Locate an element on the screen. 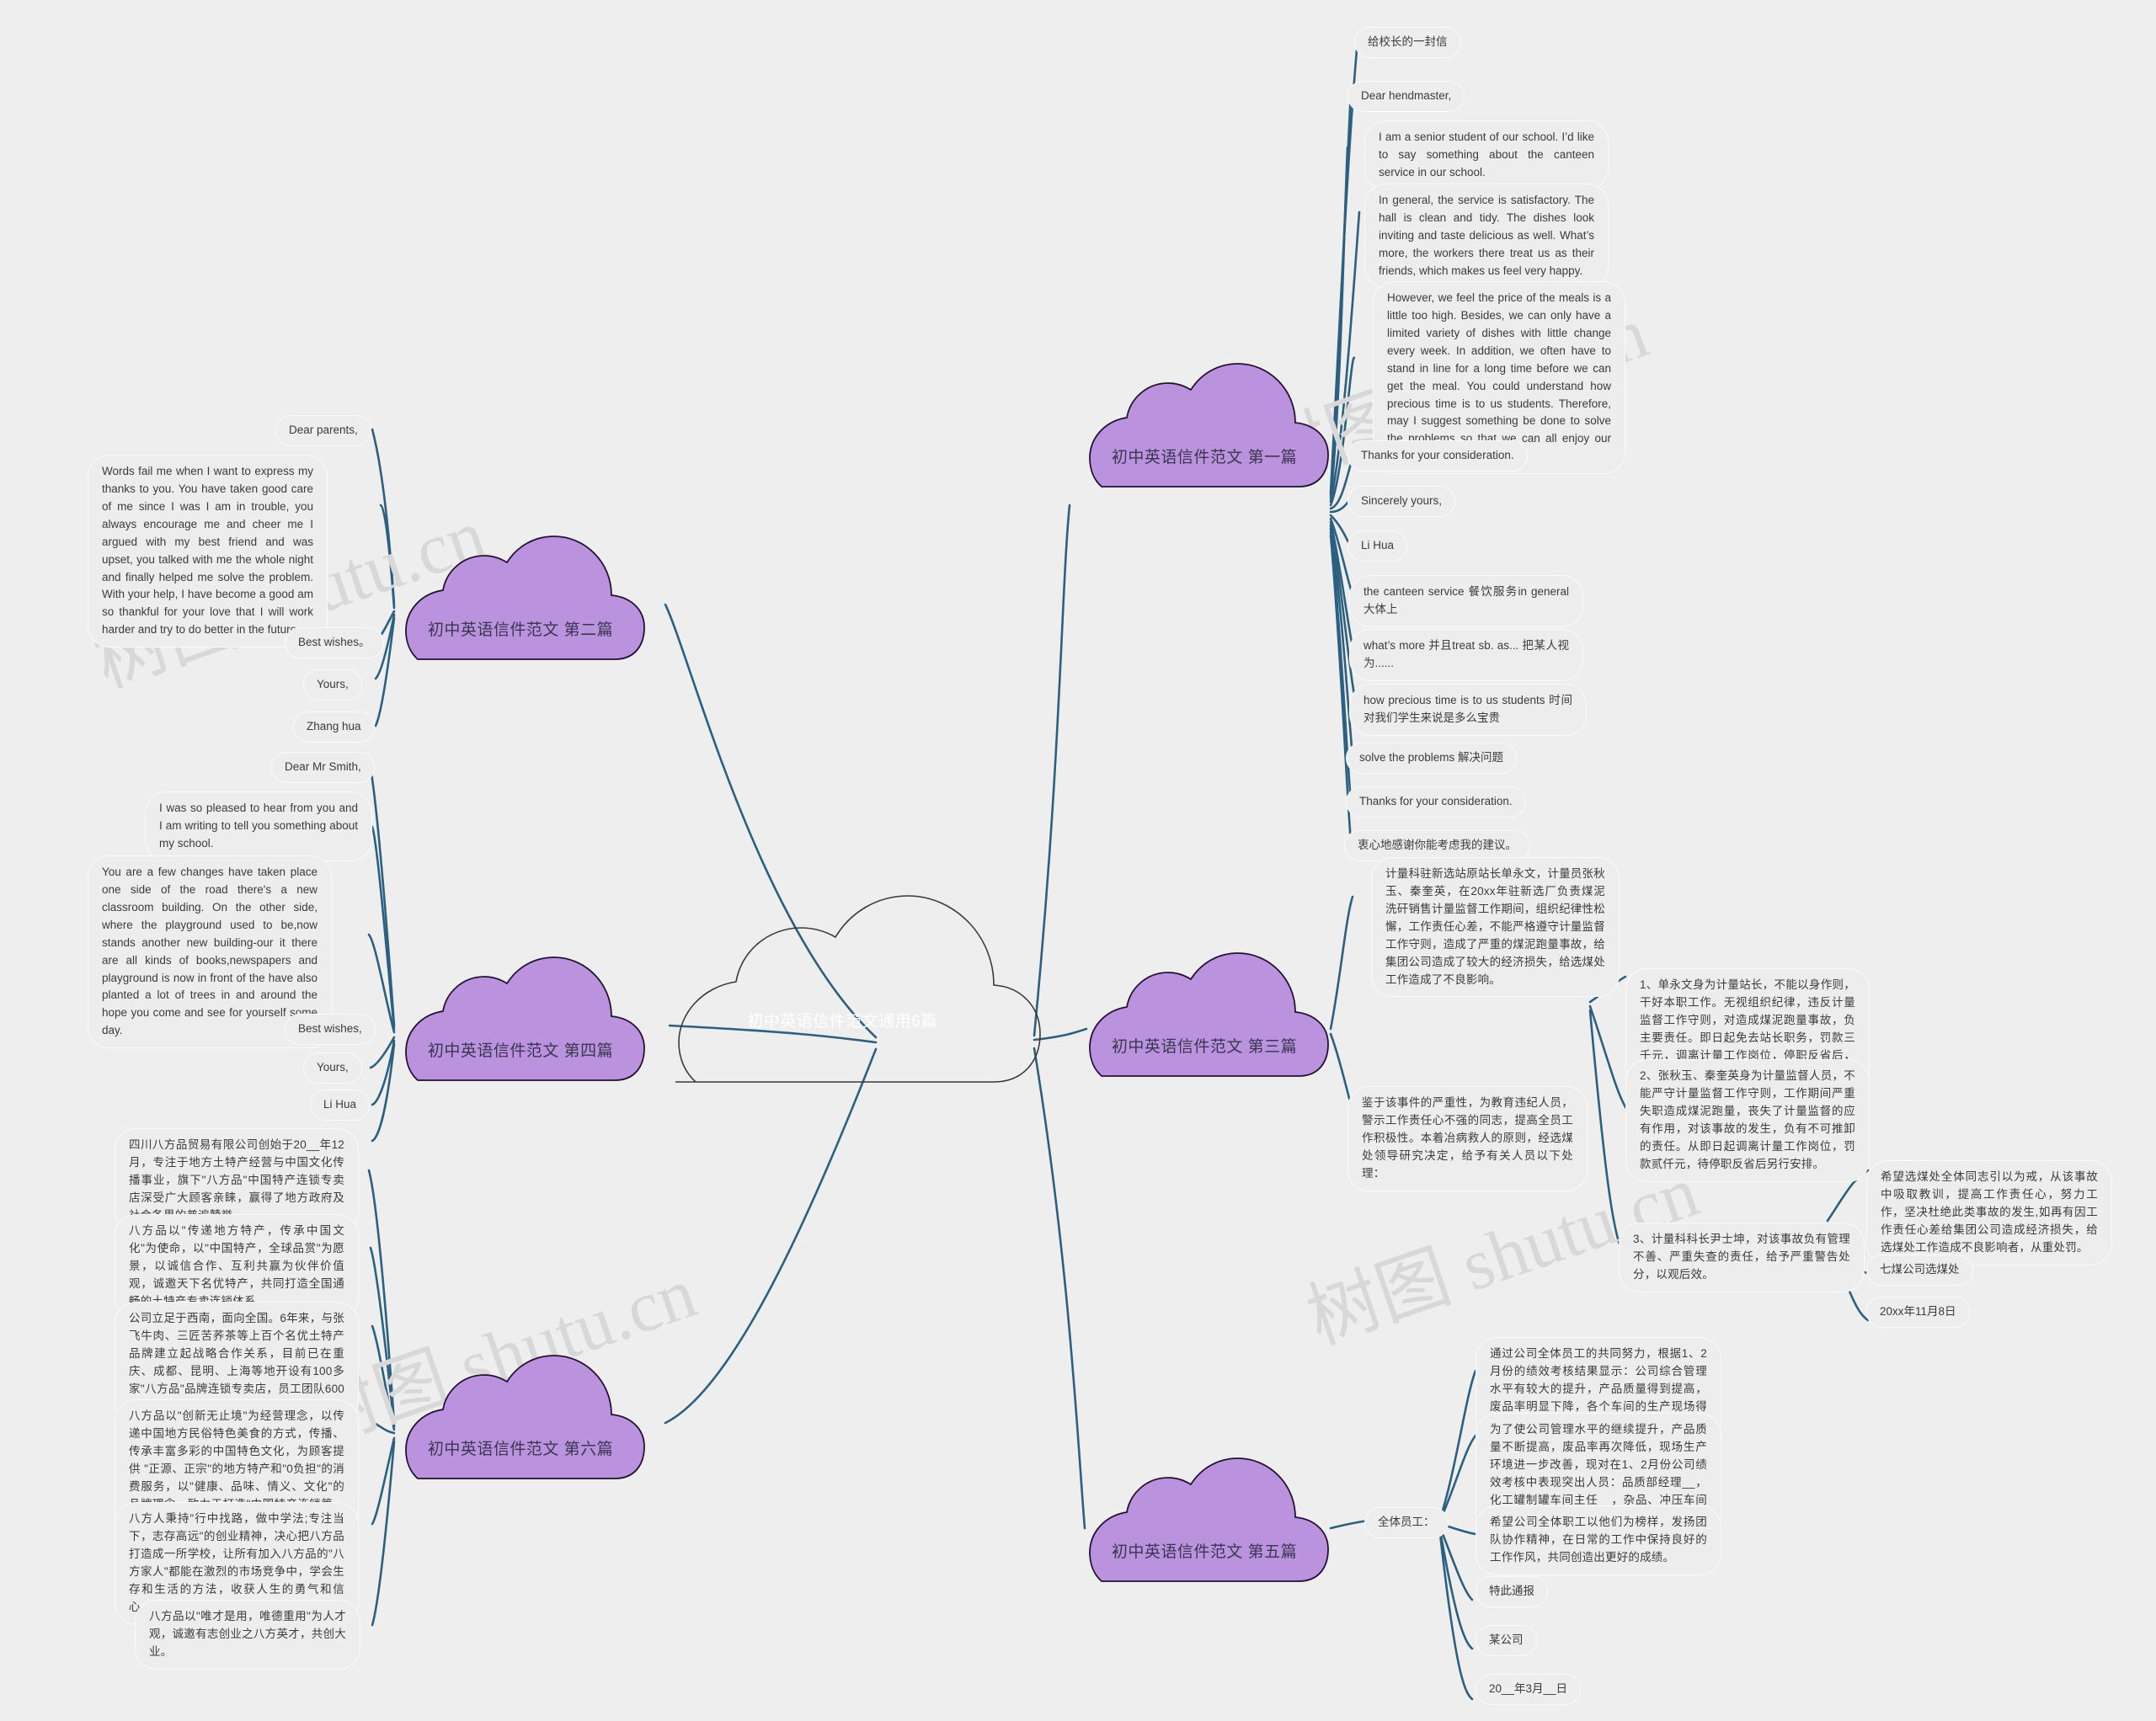 The height and width of the screenshot is (1721, 2156). branch-node-p5: 初中英语信件范文 第五篇 is located at coordinates (1204, 1520).